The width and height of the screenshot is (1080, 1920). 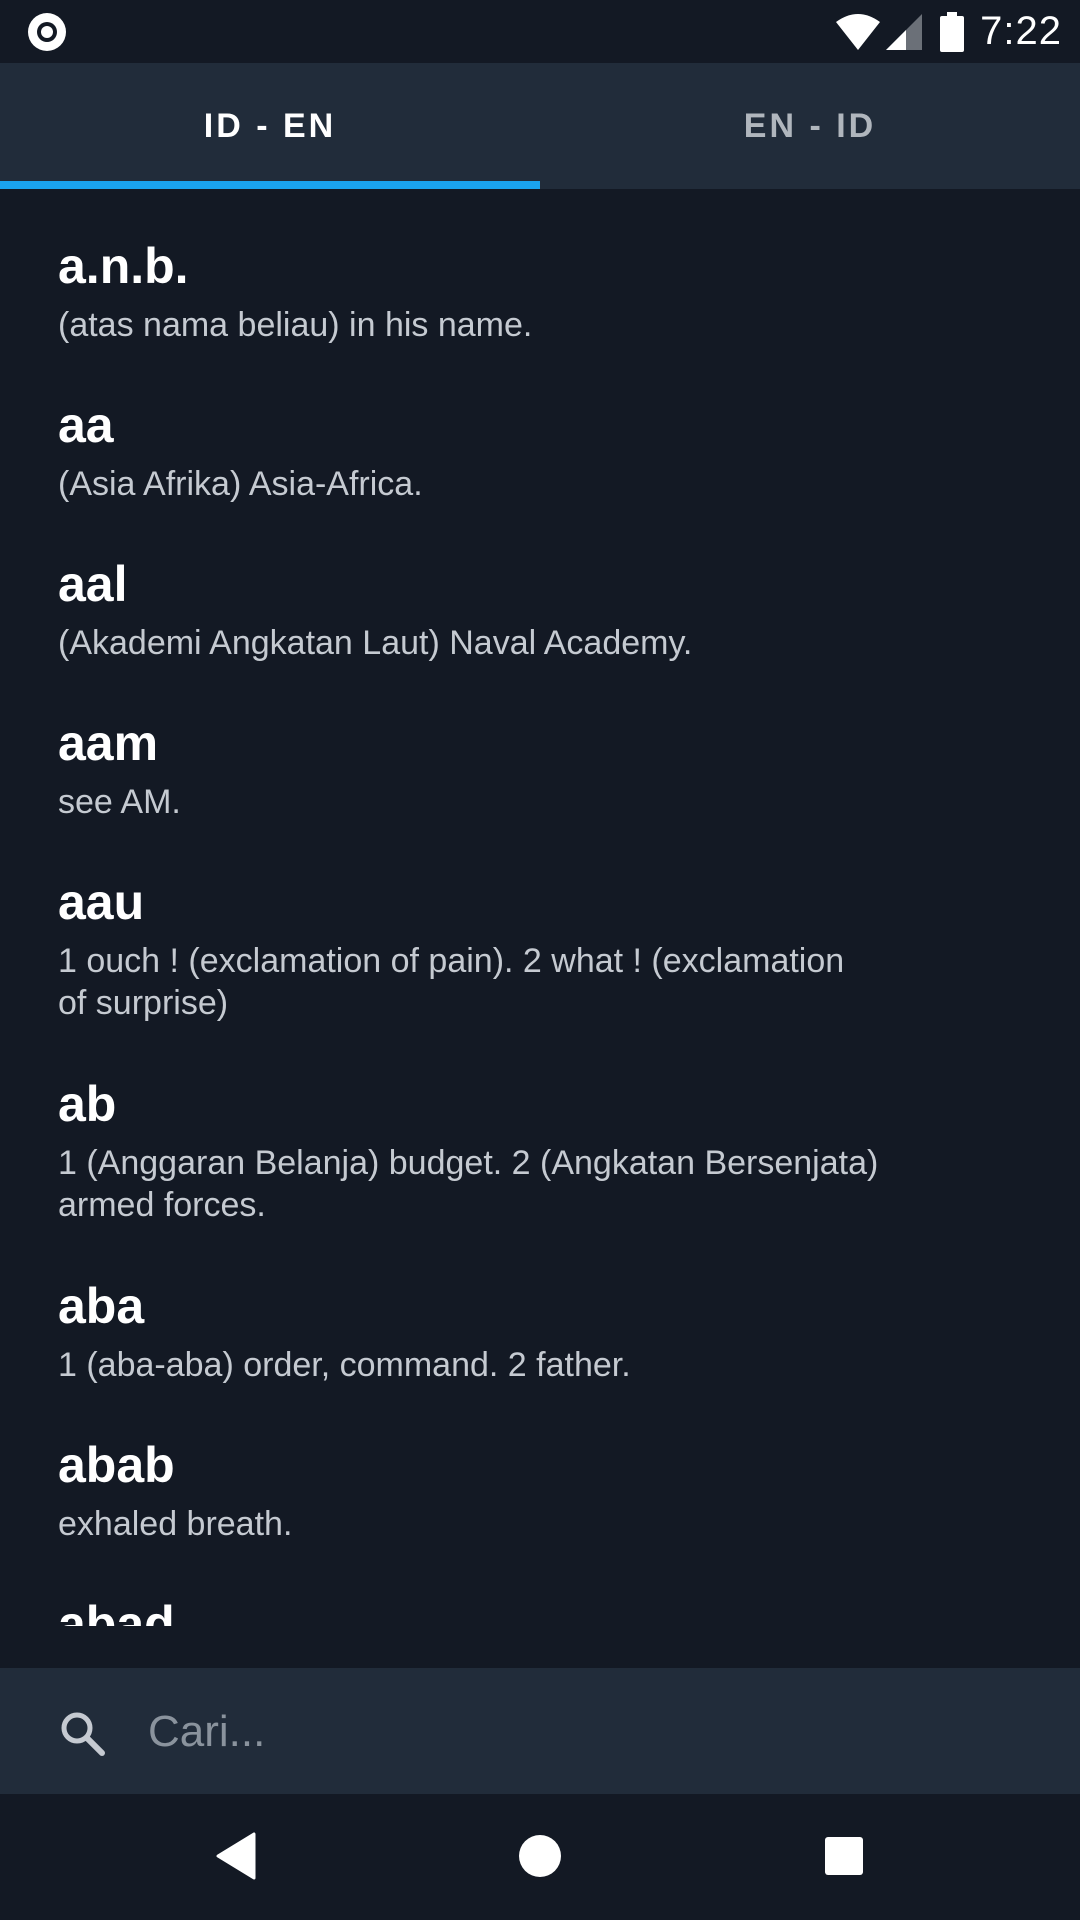 I want to click on navigation-bar, so click(x=540, y=1857).